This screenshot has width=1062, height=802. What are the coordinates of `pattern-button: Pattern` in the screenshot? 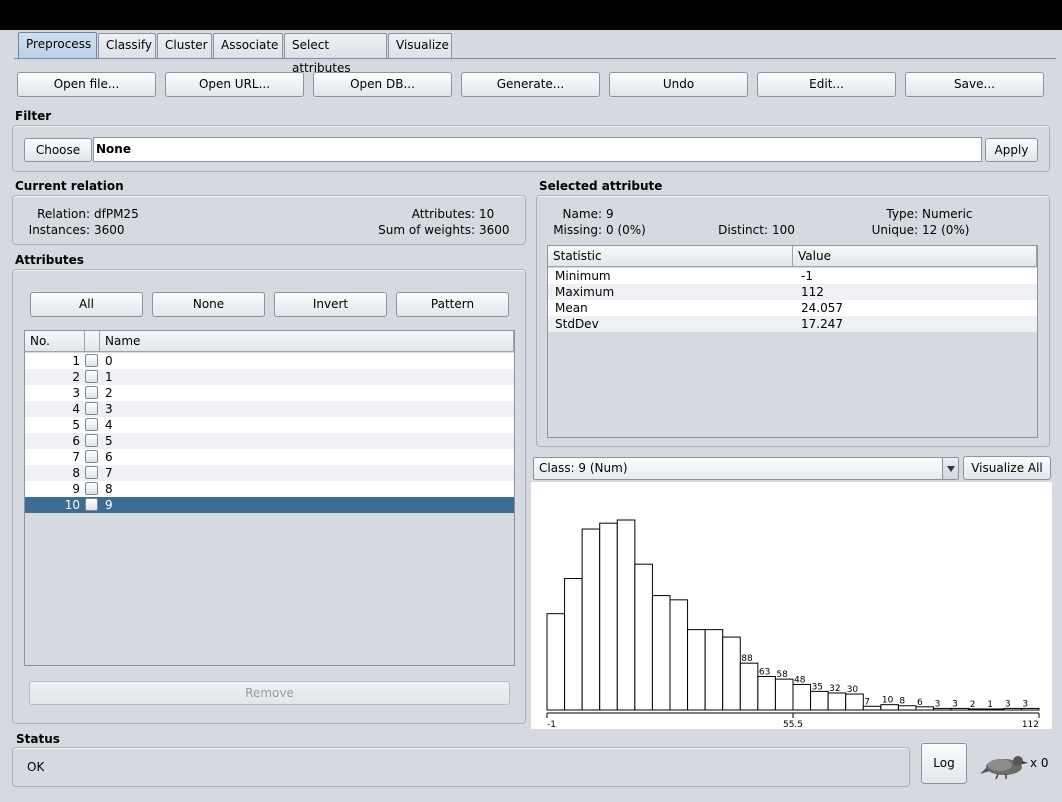 It's located at (452, 304).